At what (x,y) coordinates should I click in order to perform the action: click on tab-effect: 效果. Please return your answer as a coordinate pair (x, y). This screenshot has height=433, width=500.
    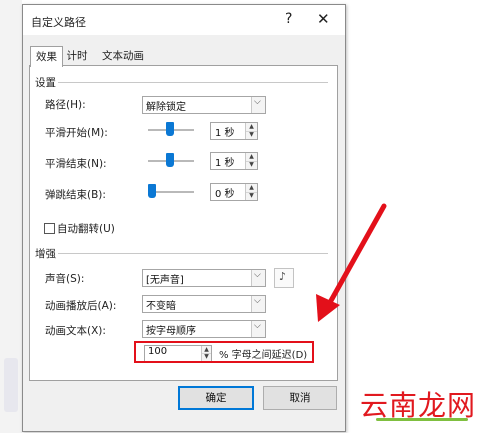
    Looking at the image, I should click on (46, 56).